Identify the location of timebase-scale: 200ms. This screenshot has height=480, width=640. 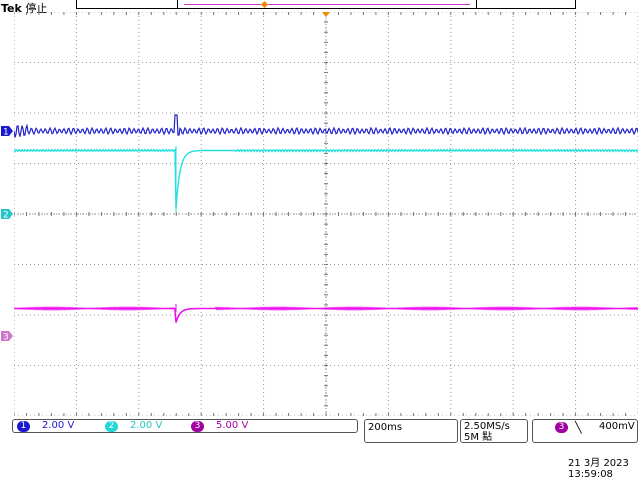
(385, 427).